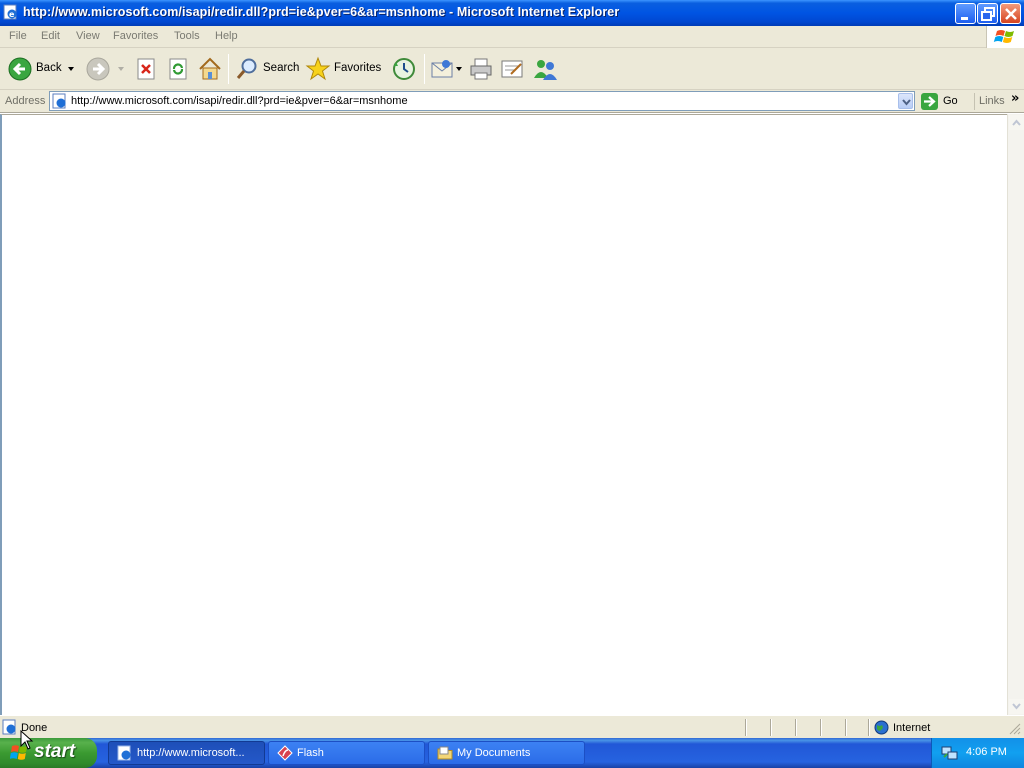  I want to click on security-zone: Internet, so click(912, 728).